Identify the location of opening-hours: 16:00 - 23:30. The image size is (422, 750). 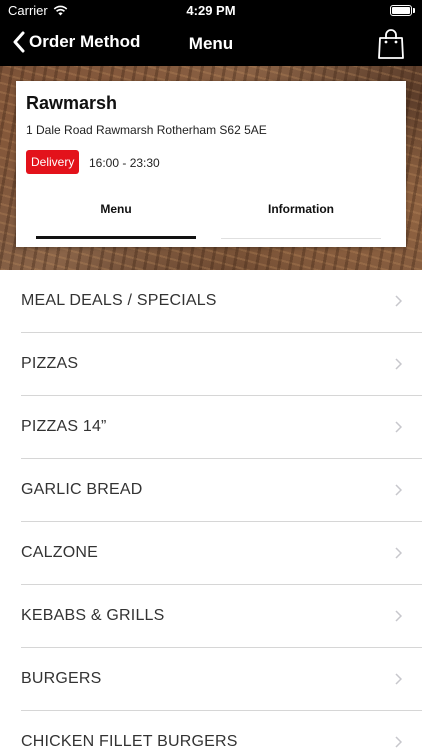
(124, 163).